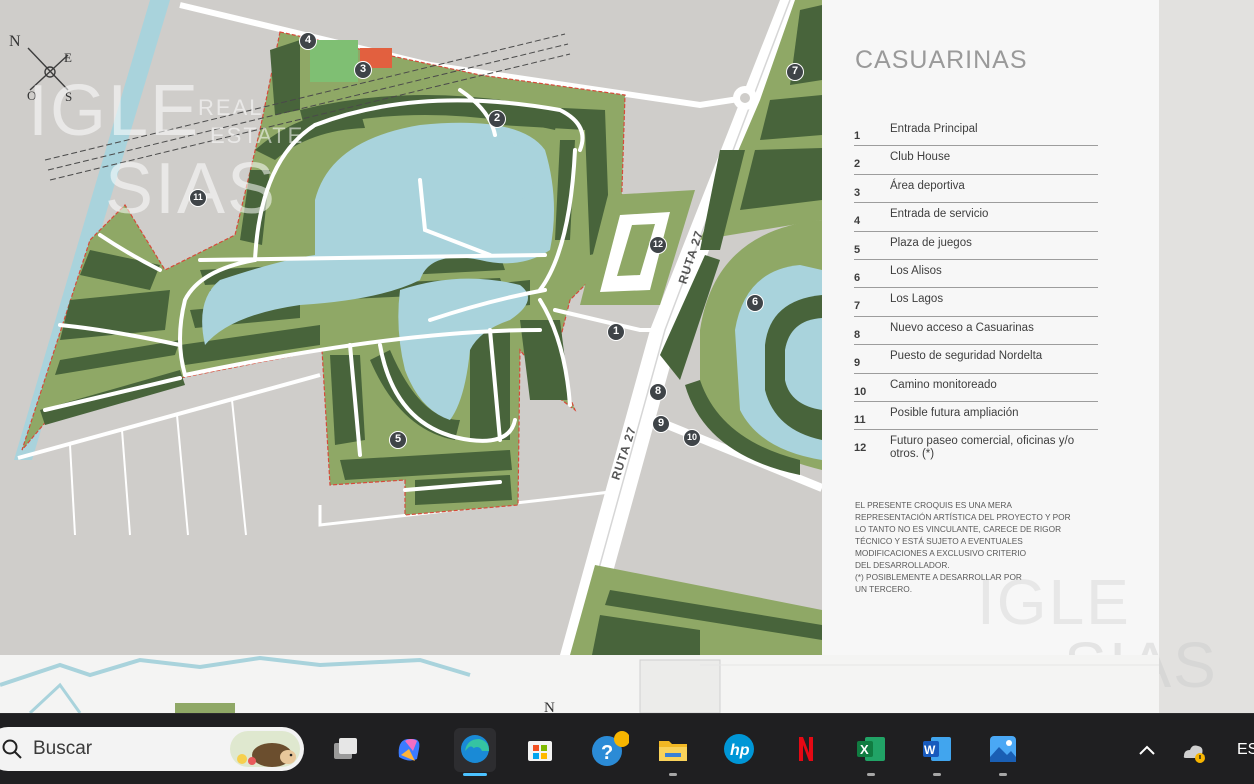  What do you see at coordinates (363, 70) in the screenshot?
I see `map-marker-3: 3` at bounding box center [363, 70].